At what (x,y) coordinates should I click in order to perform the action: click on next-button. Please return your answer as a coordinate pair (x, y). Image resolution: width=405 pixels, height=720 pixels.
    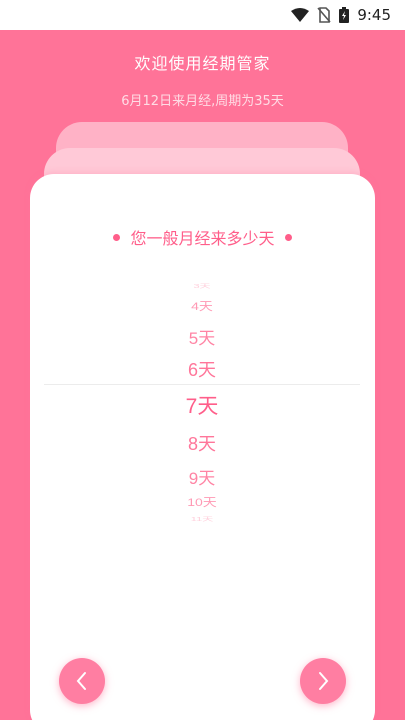
    Looking at the image, I should click on (323, 681).